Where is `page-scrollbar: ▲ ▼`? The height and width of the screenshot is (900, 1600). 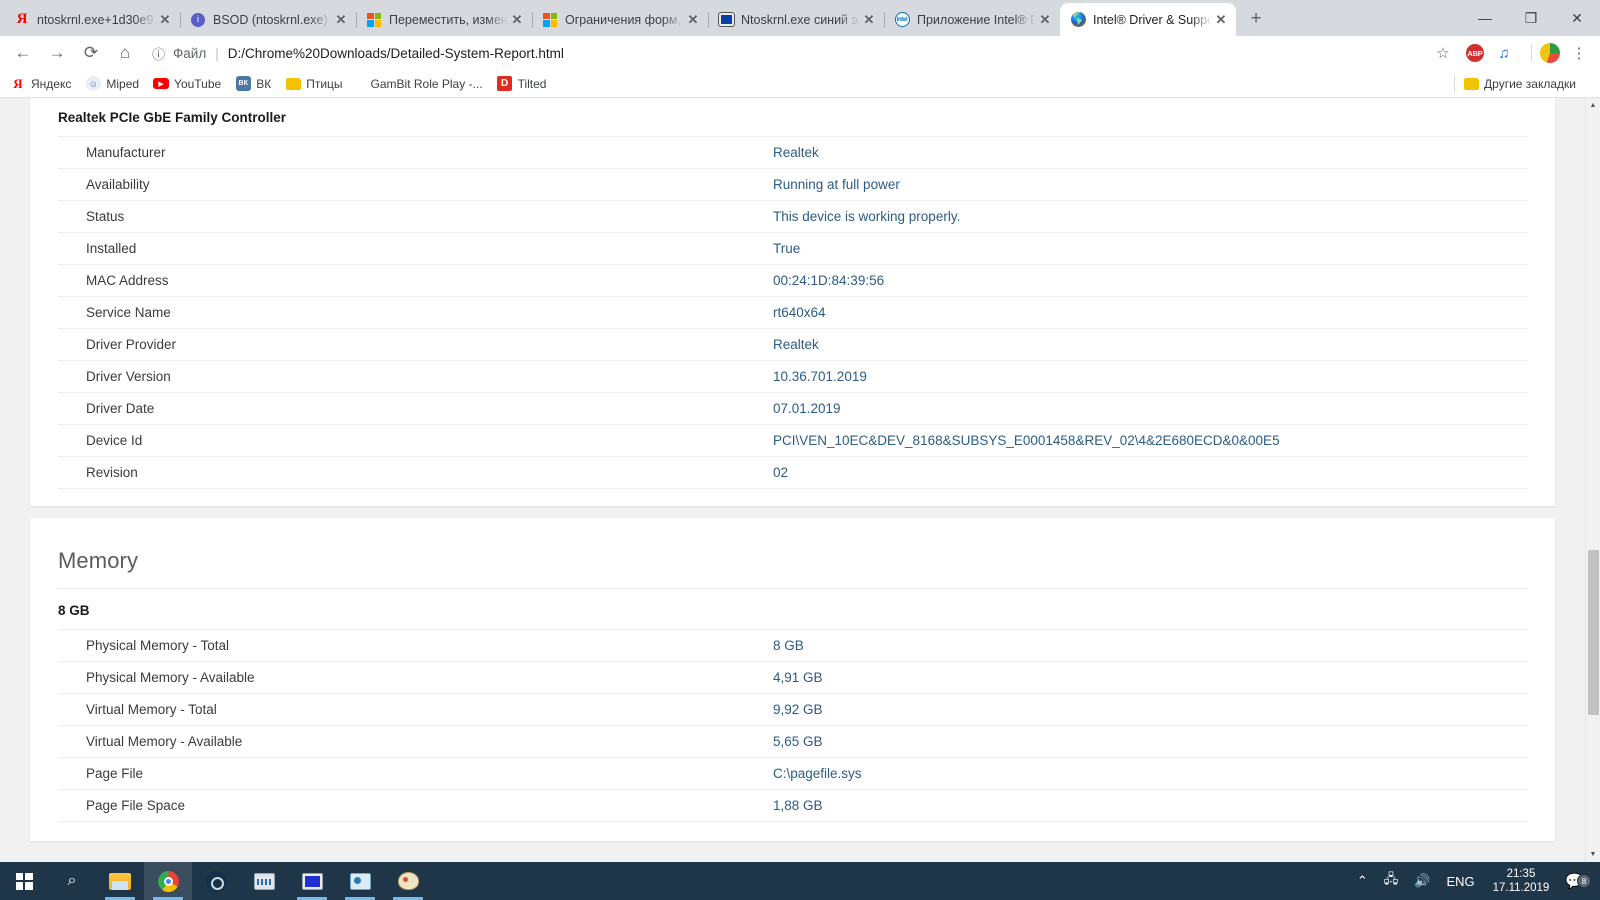 page-scrollbar: ▲ ▼ is located at coordinates (1592, 480).